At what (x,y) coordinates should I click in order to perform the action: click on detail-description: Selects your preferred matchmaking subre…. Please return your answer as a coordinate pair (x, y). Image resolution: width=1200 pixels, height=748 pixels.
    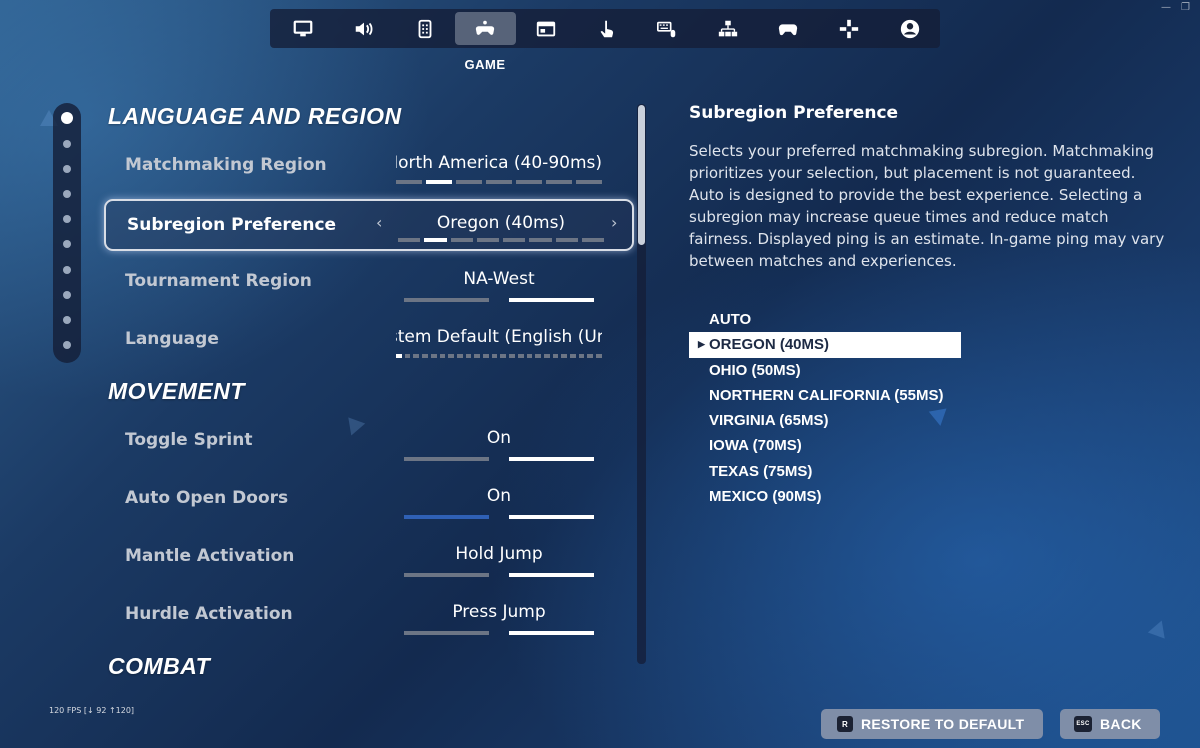
    Looking at the image, I should click on (927, 206).